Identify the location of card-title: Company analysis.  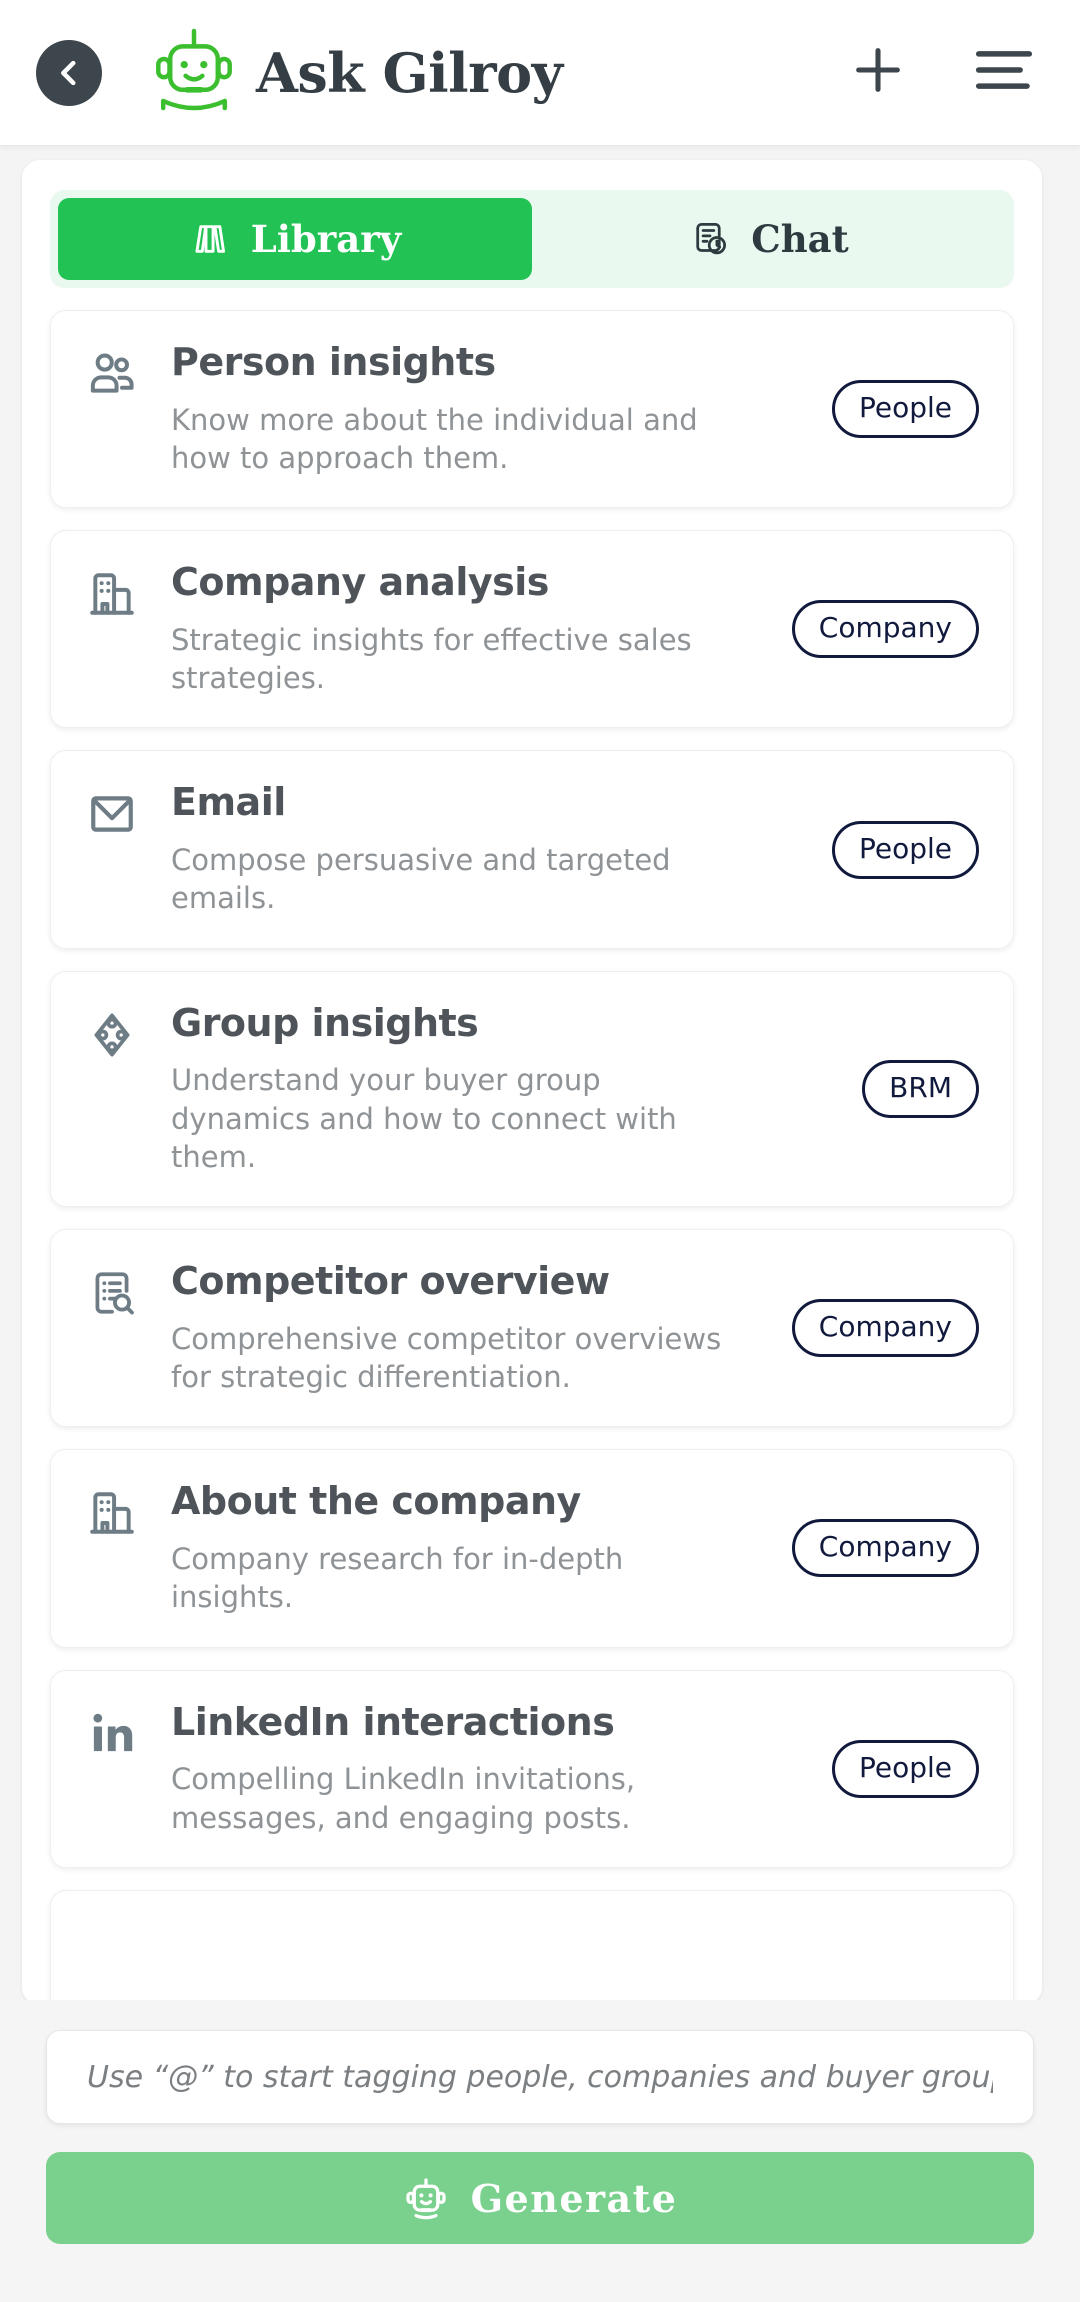
(360, 582).